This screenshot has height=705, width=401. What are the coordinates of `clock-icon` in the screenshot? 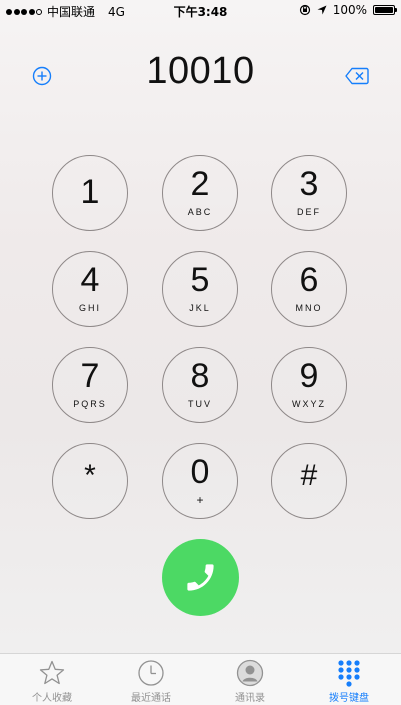 It's located at (151, 673).